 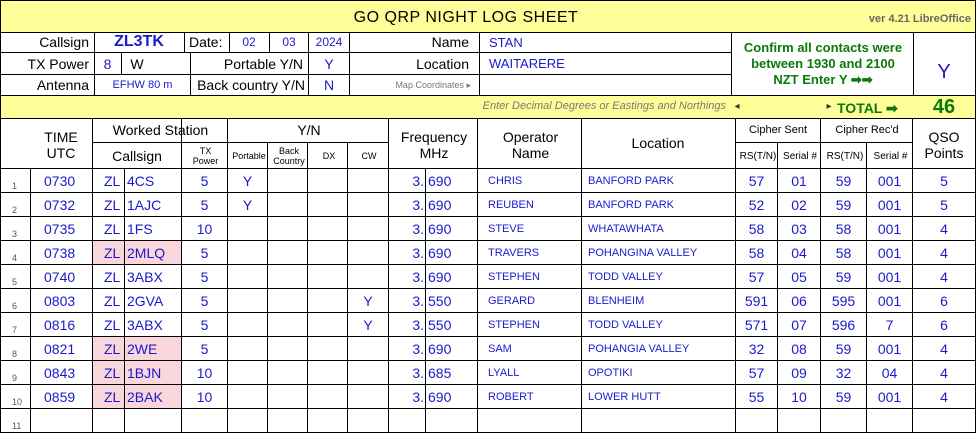 What do you see at coordinates (799, 204) in the screenshot?
I see `cell-ser: 02` at bounding box center [799, 204].